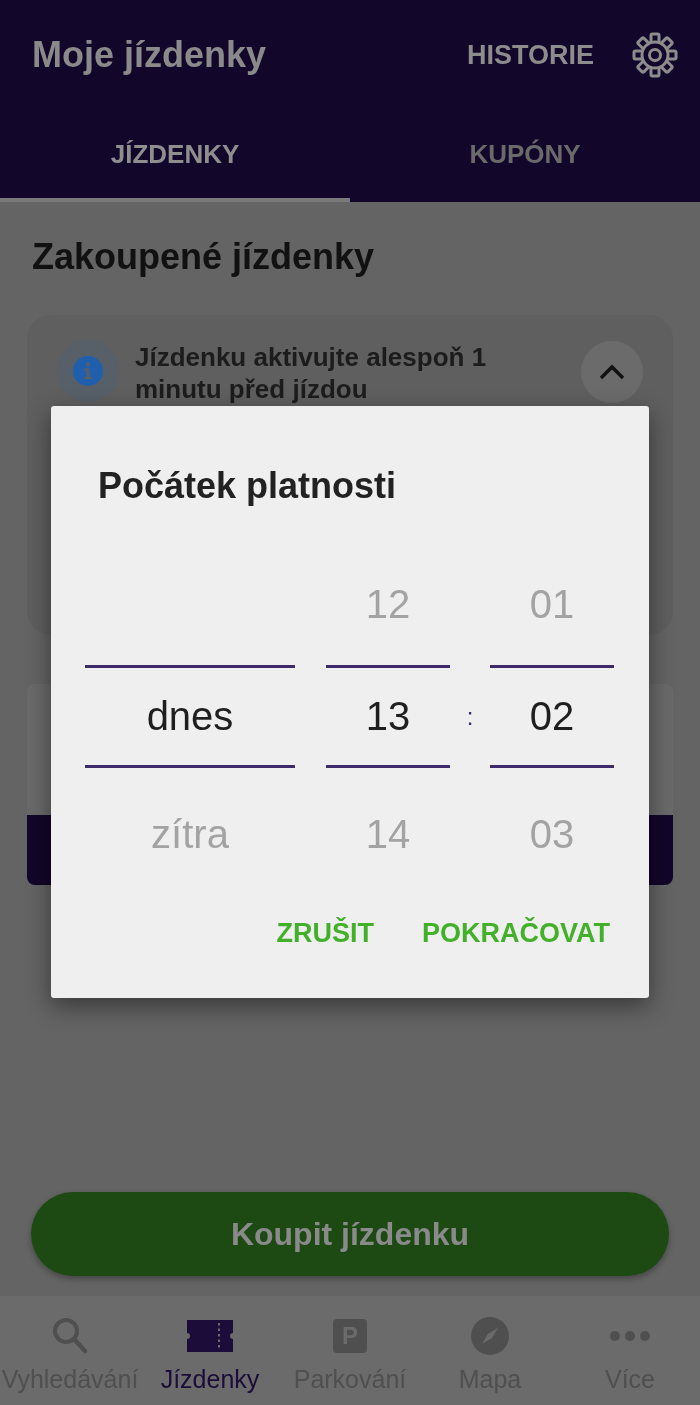 The width and height of the screenshot is (700, 1405). What do you see at coordinates (655, 55) in the screenshot?
I see `settings-icon` at bounding box center [655, 55].